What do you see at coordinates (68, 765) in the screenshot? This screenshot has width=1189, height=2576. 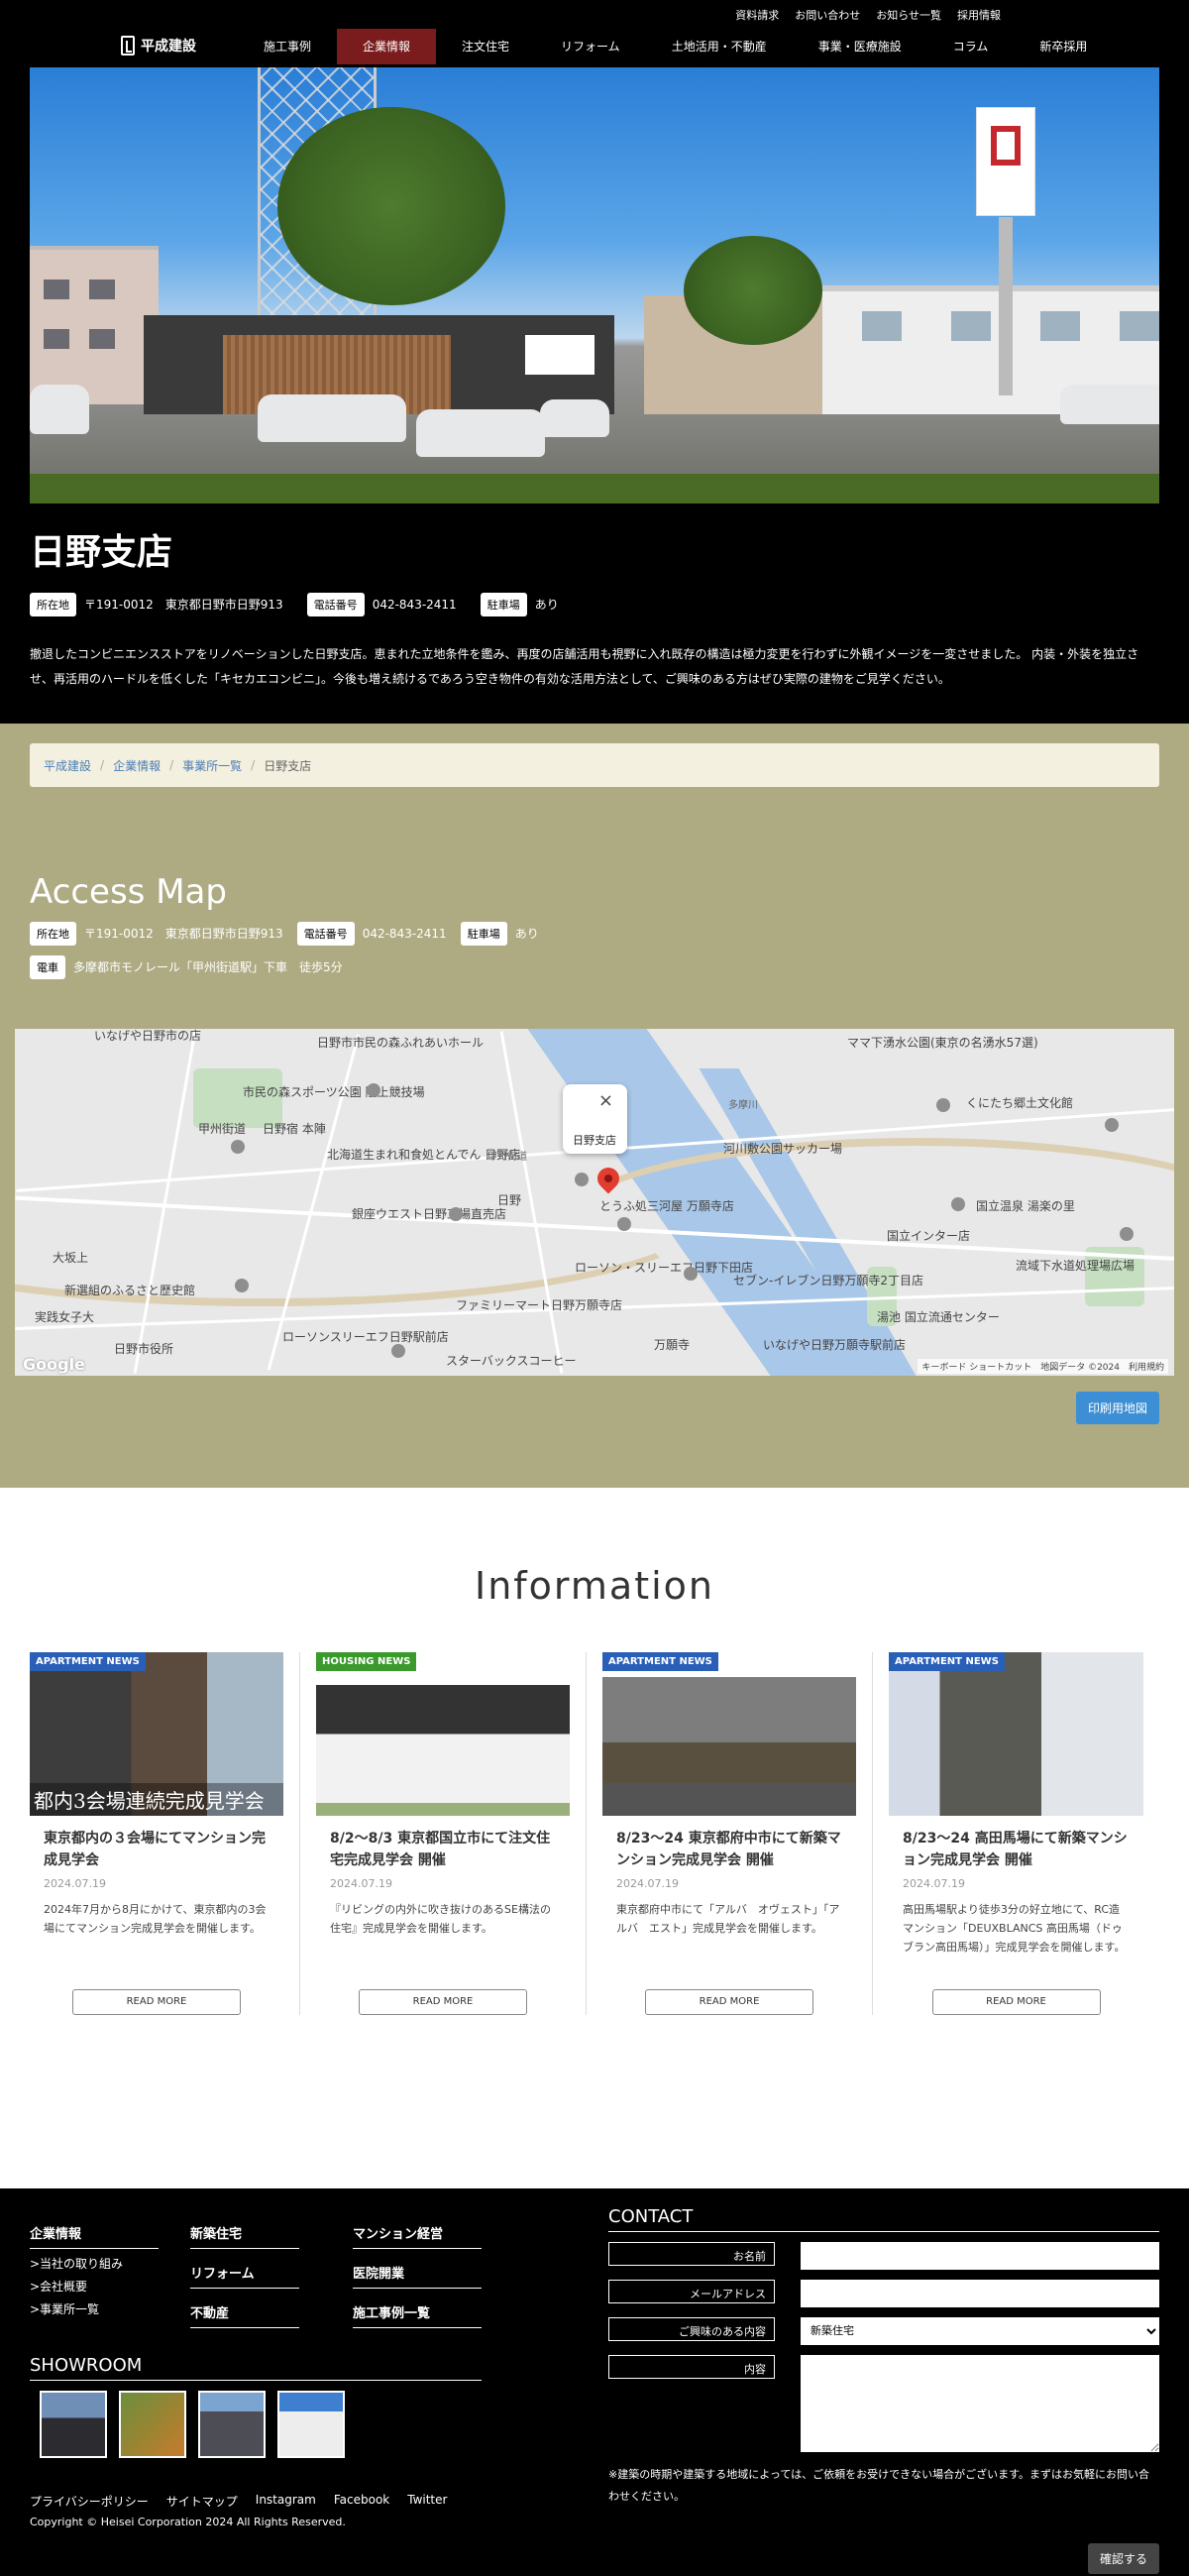 I see `breadcrumb-home: 平成建設` at bounding box center [68, 765].